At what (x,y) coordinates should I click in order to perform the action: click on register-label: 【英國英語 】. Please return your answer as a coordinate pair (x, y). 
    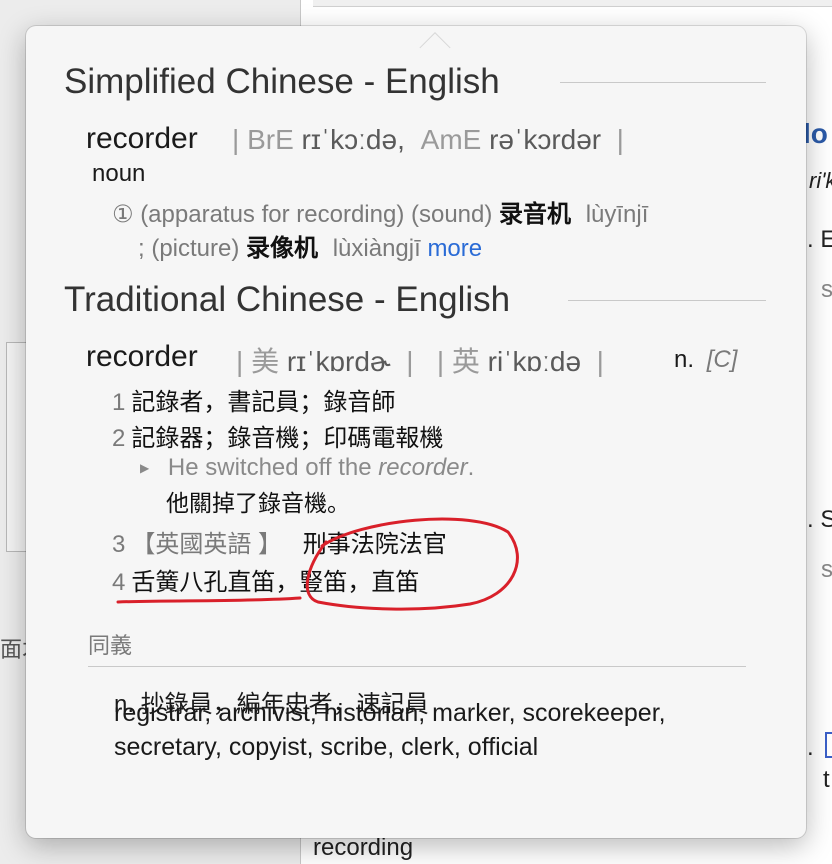
    Looking at the image, I should click on (207, 544).